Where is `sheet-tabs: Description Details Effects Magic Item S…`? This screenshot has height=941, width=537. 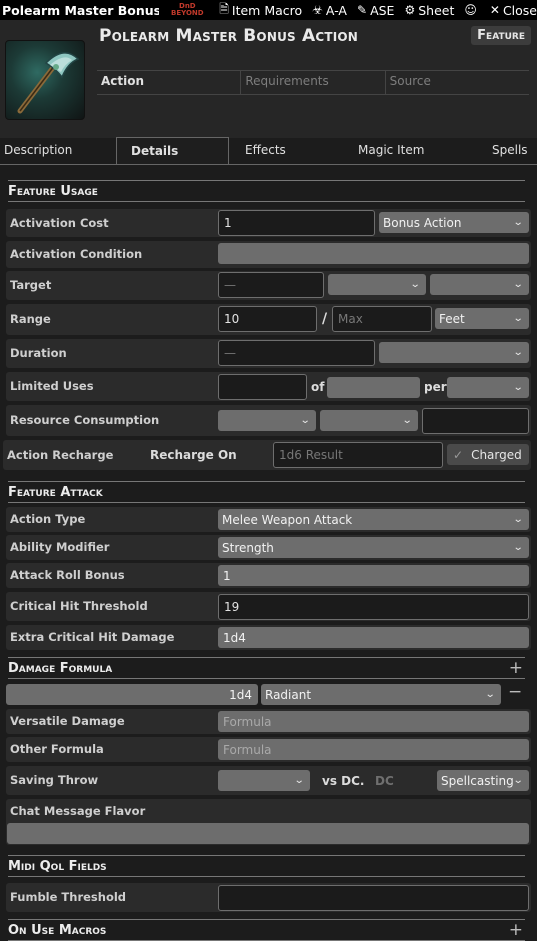
sheet-tabs: Description Details Effects Magic Item S… is located at coordinates (268, 151).